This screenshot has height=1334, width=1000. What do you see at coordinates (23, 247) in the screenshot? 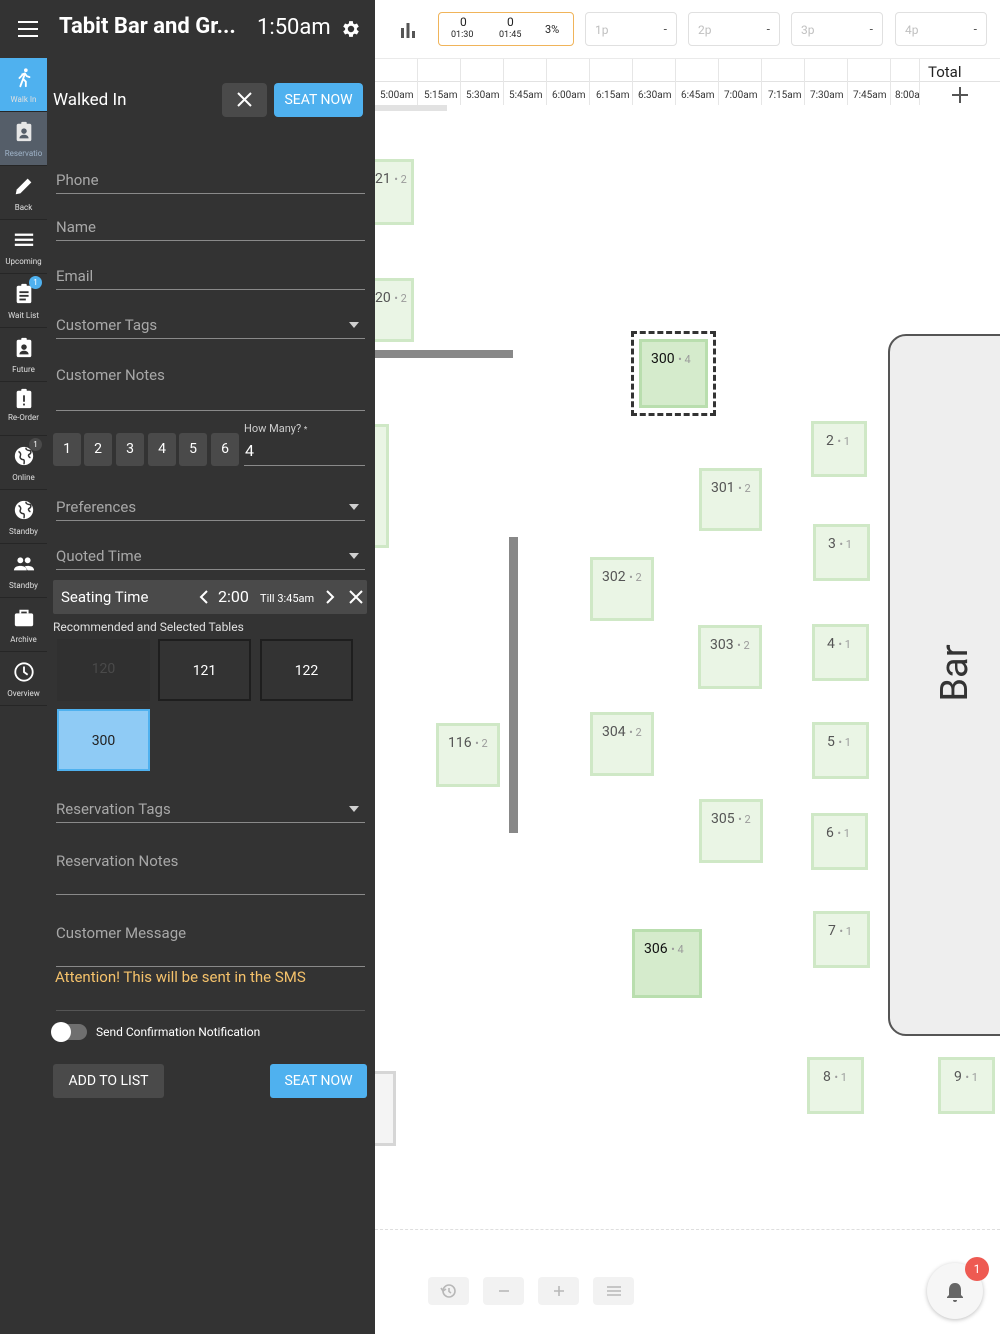
I see `rail-upcoming: Upcoming` at bounding box center [23, 247].